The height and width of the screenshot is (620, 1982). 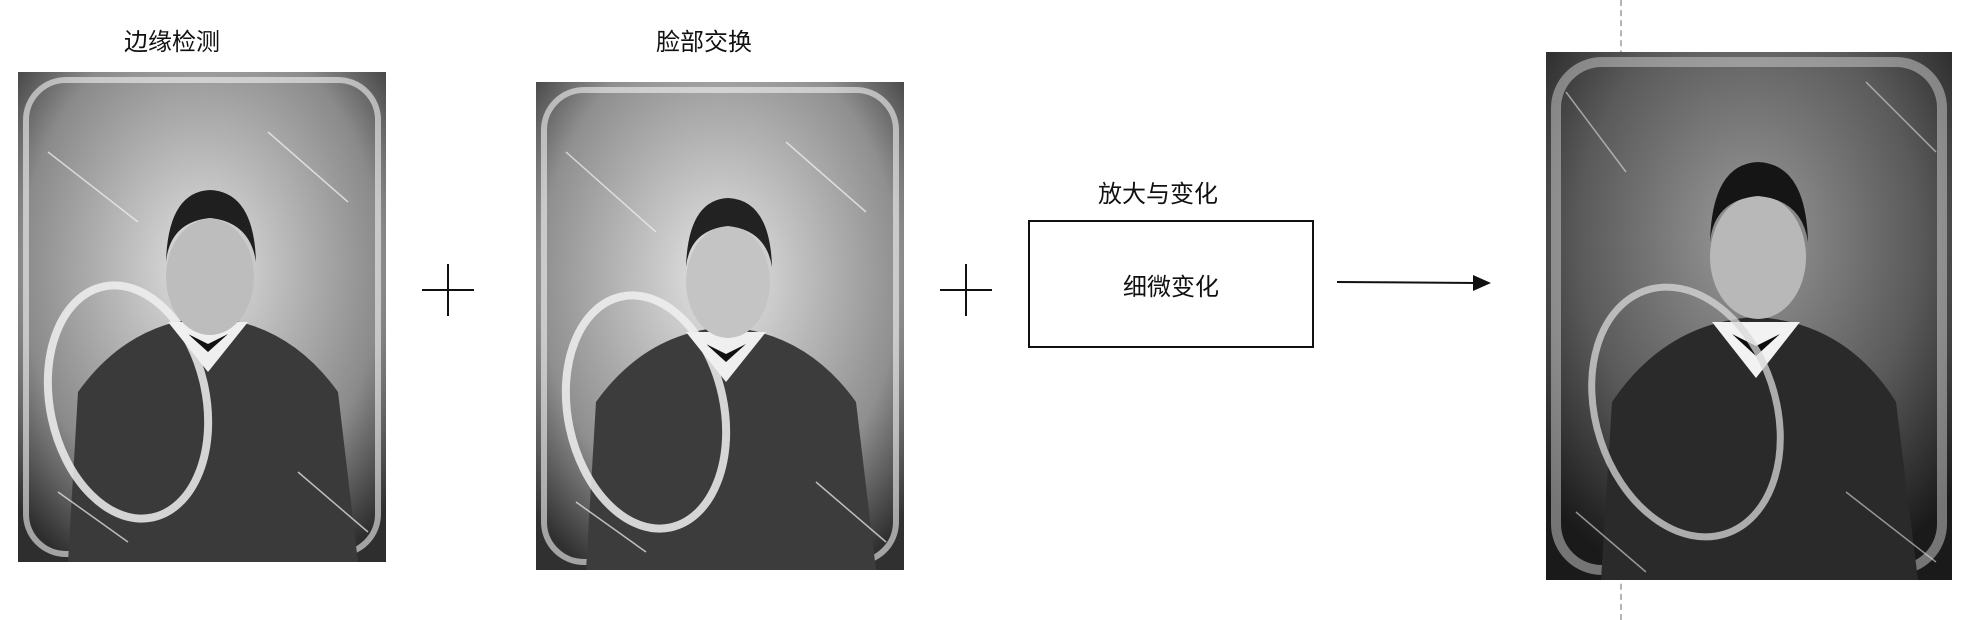 What do you see at coordinates (704, 42) in the screenshot?
I see `step-label-face-swap: 脸部交换` at bounding box center [704, 42].